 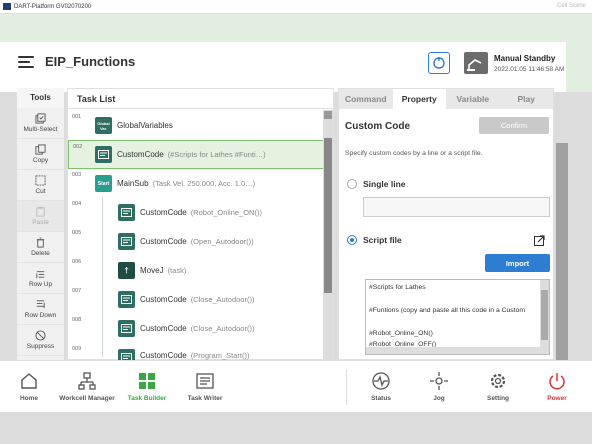 I want to click on code-line: #Scripts for Lathes, so click(x=397, y=287).